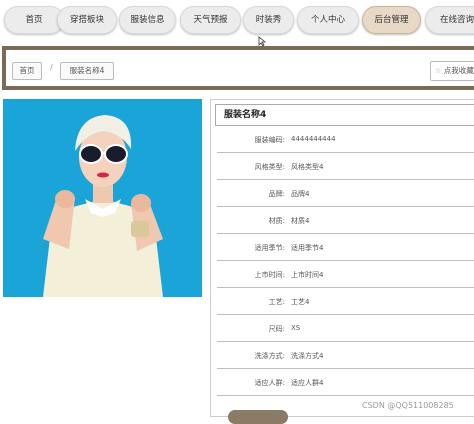 The image size is (474, 424). I want to click on field-value: 适用季节4, so click(307, 248).